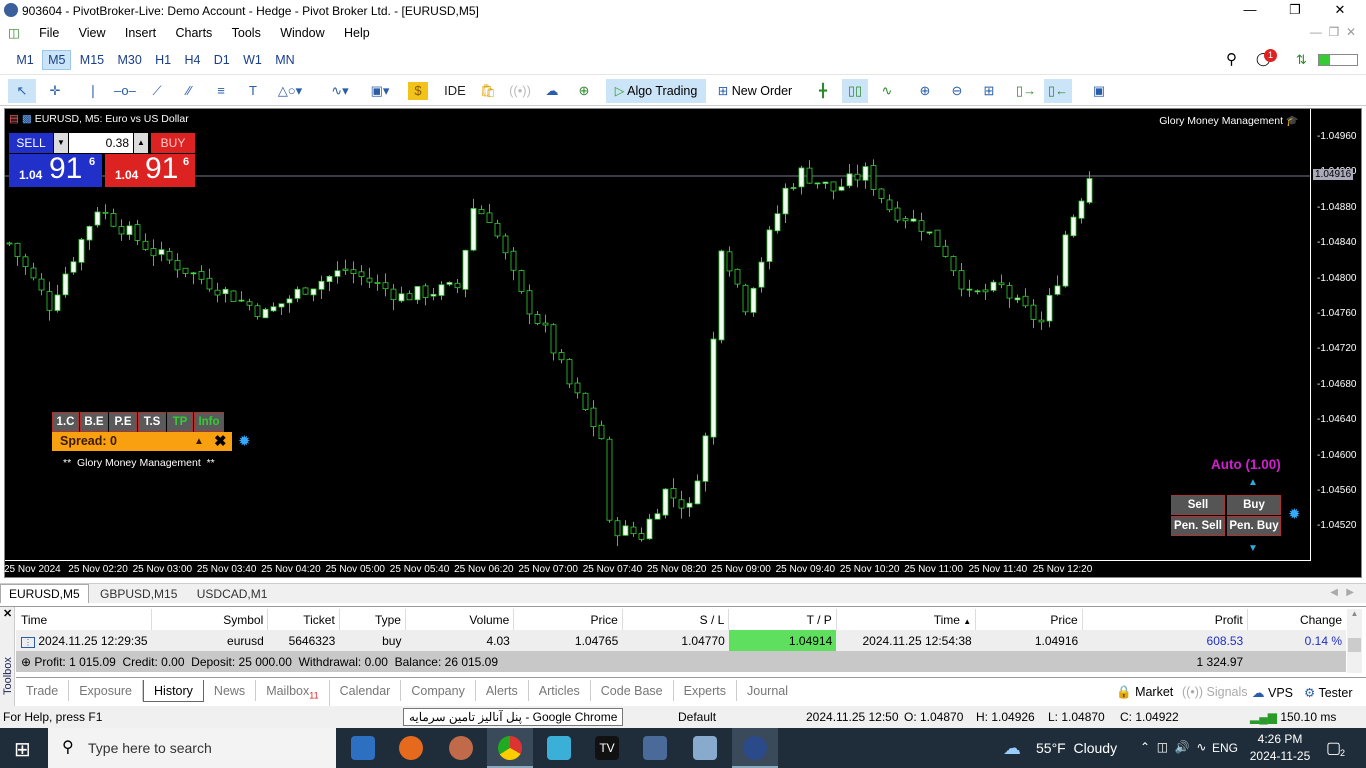 This screenshot has height=768, width=1366. Describe the element at coordinates (1250, 9) in the screenshot. I see `minimize-button: —` at that location.